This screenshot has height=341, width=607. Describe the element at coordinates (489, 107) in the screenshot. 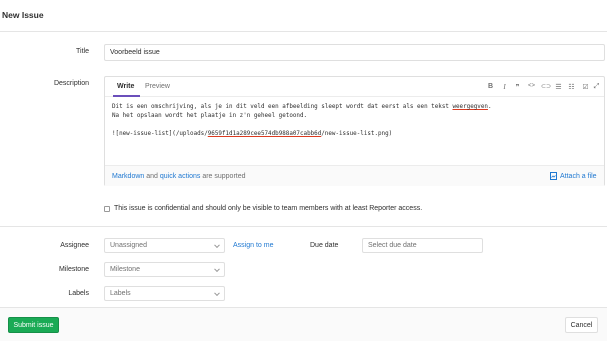

I see `line1-end: .` at that location.